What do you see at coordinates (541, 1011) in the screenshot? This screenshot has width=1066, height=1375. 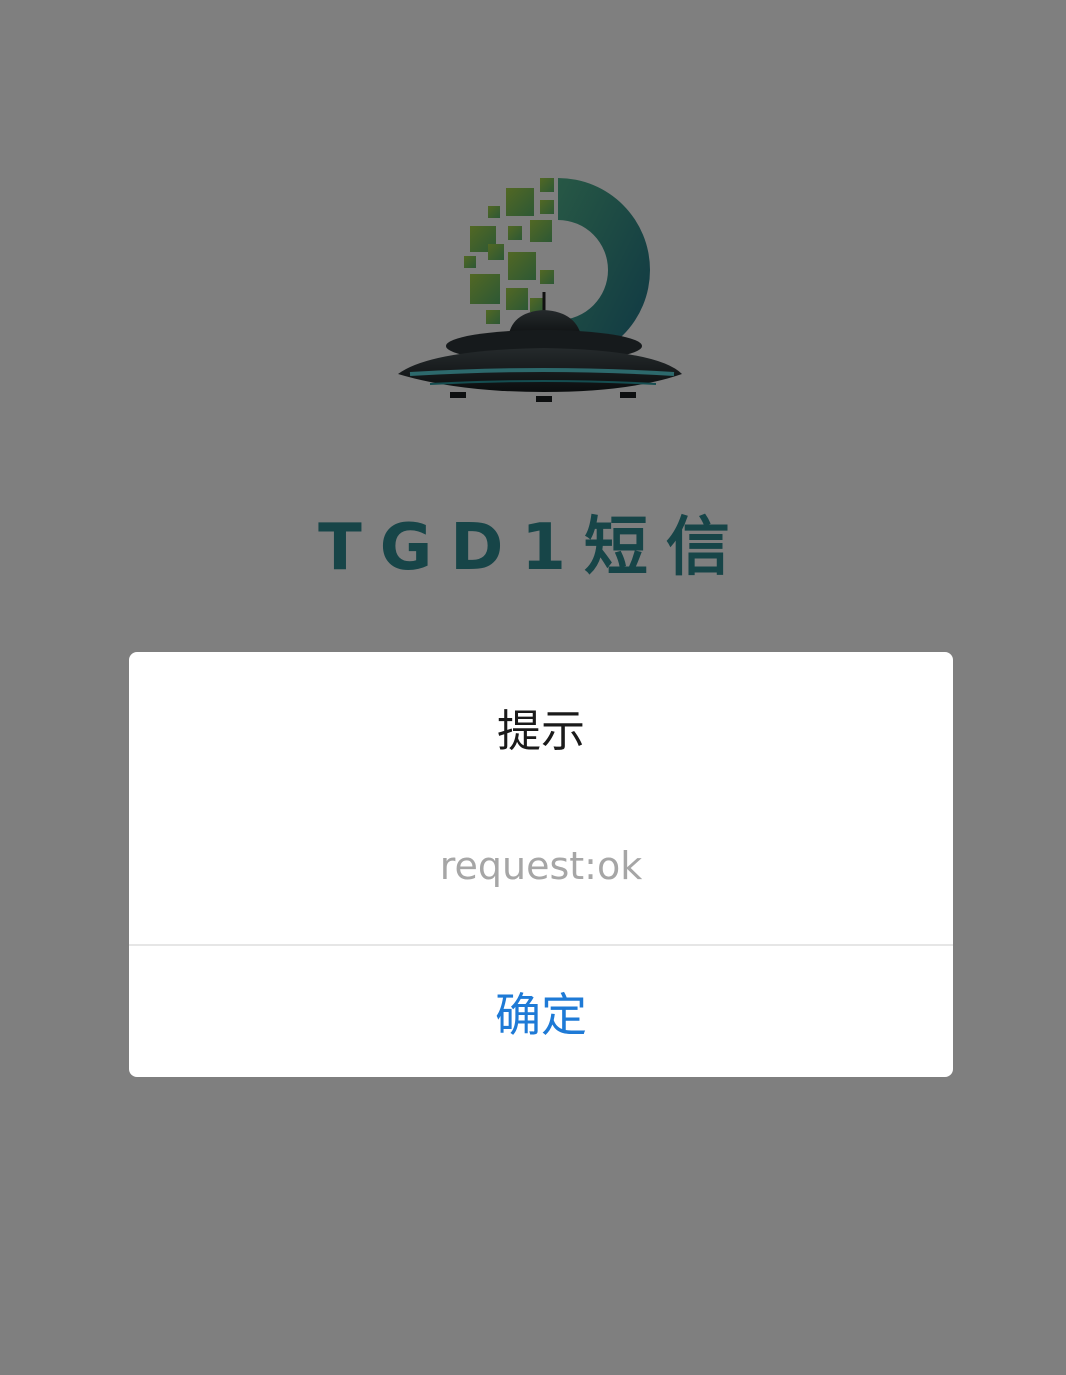 I see `confirm-button: 确定` at bounding box center [541, 1011].